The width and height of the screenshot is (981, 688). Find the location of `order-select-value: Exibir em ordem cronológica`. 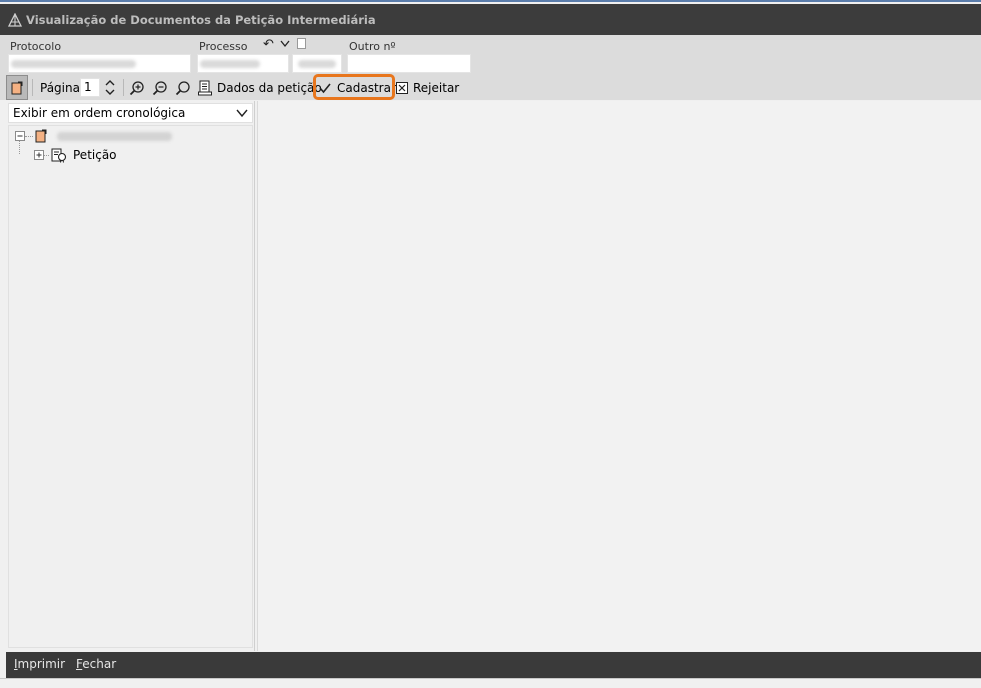

order-select-value: Exibir em ordem cronológica is located at coordinates (99, 113).